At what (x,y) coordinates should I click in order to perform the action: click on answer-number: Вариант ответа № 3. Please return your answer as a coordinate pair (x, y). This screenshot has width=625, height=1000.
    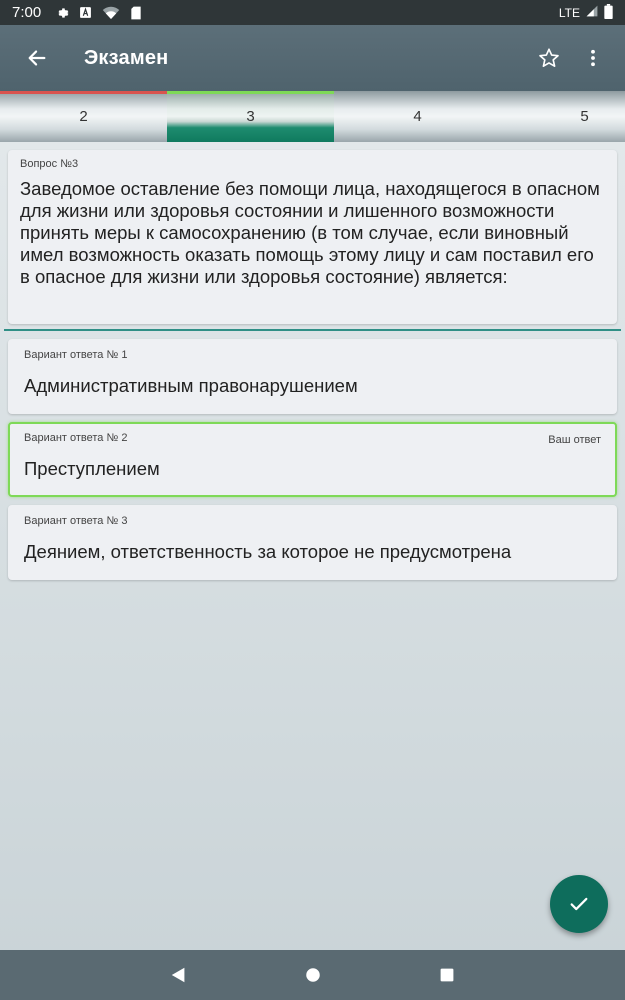
    Looking at the image, I should click on (76, 521).